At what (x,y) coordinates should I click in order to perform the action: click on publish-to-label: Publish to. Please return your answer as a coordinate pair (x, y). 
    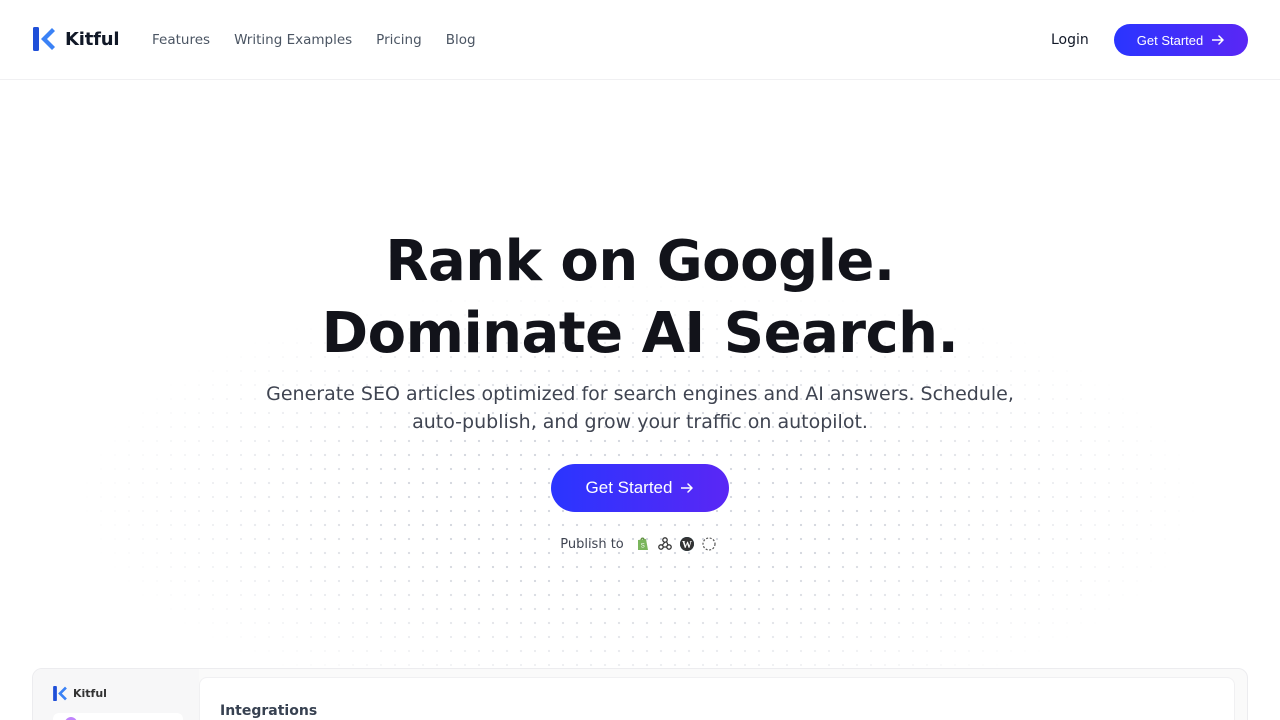
    Looking at the image, I should click on (592, 544).